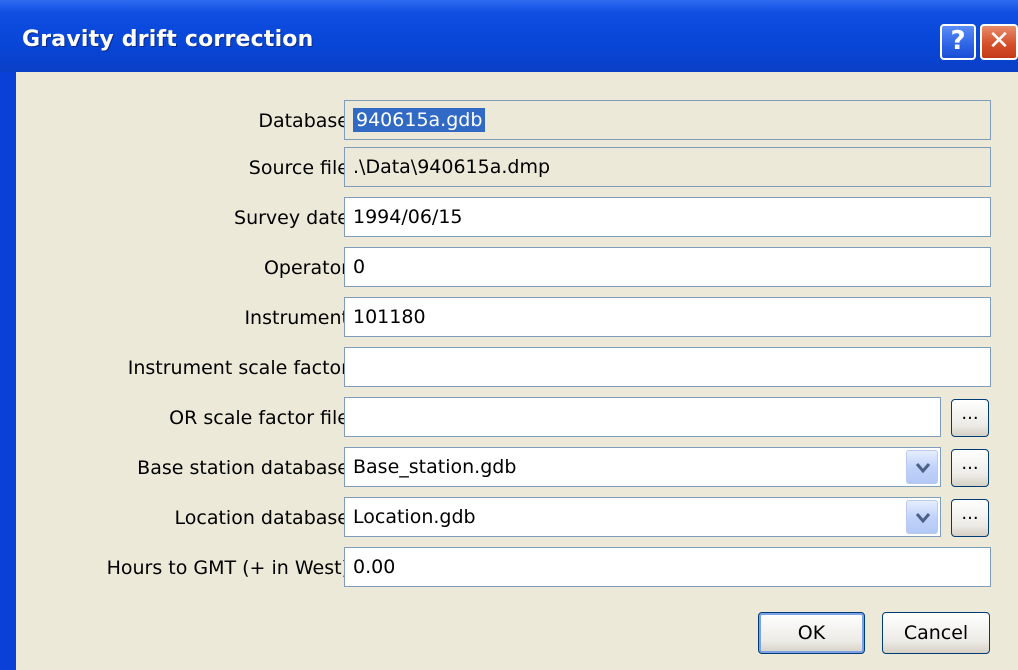 The height and width of the screenshot is (670, 1018). I want to click on base-station-database-combo: Base_station.gdb, so click(642, 467).